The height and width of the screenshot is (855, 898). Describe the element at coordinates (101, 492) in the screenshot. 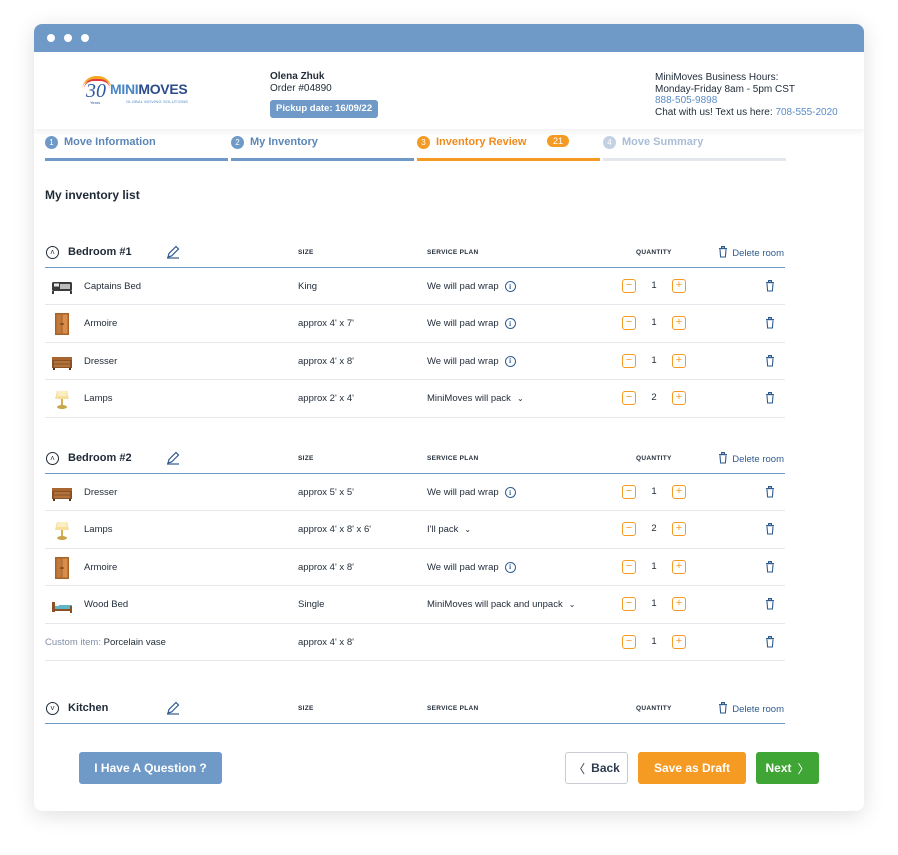

I see `item-name: Dresser` at that location.